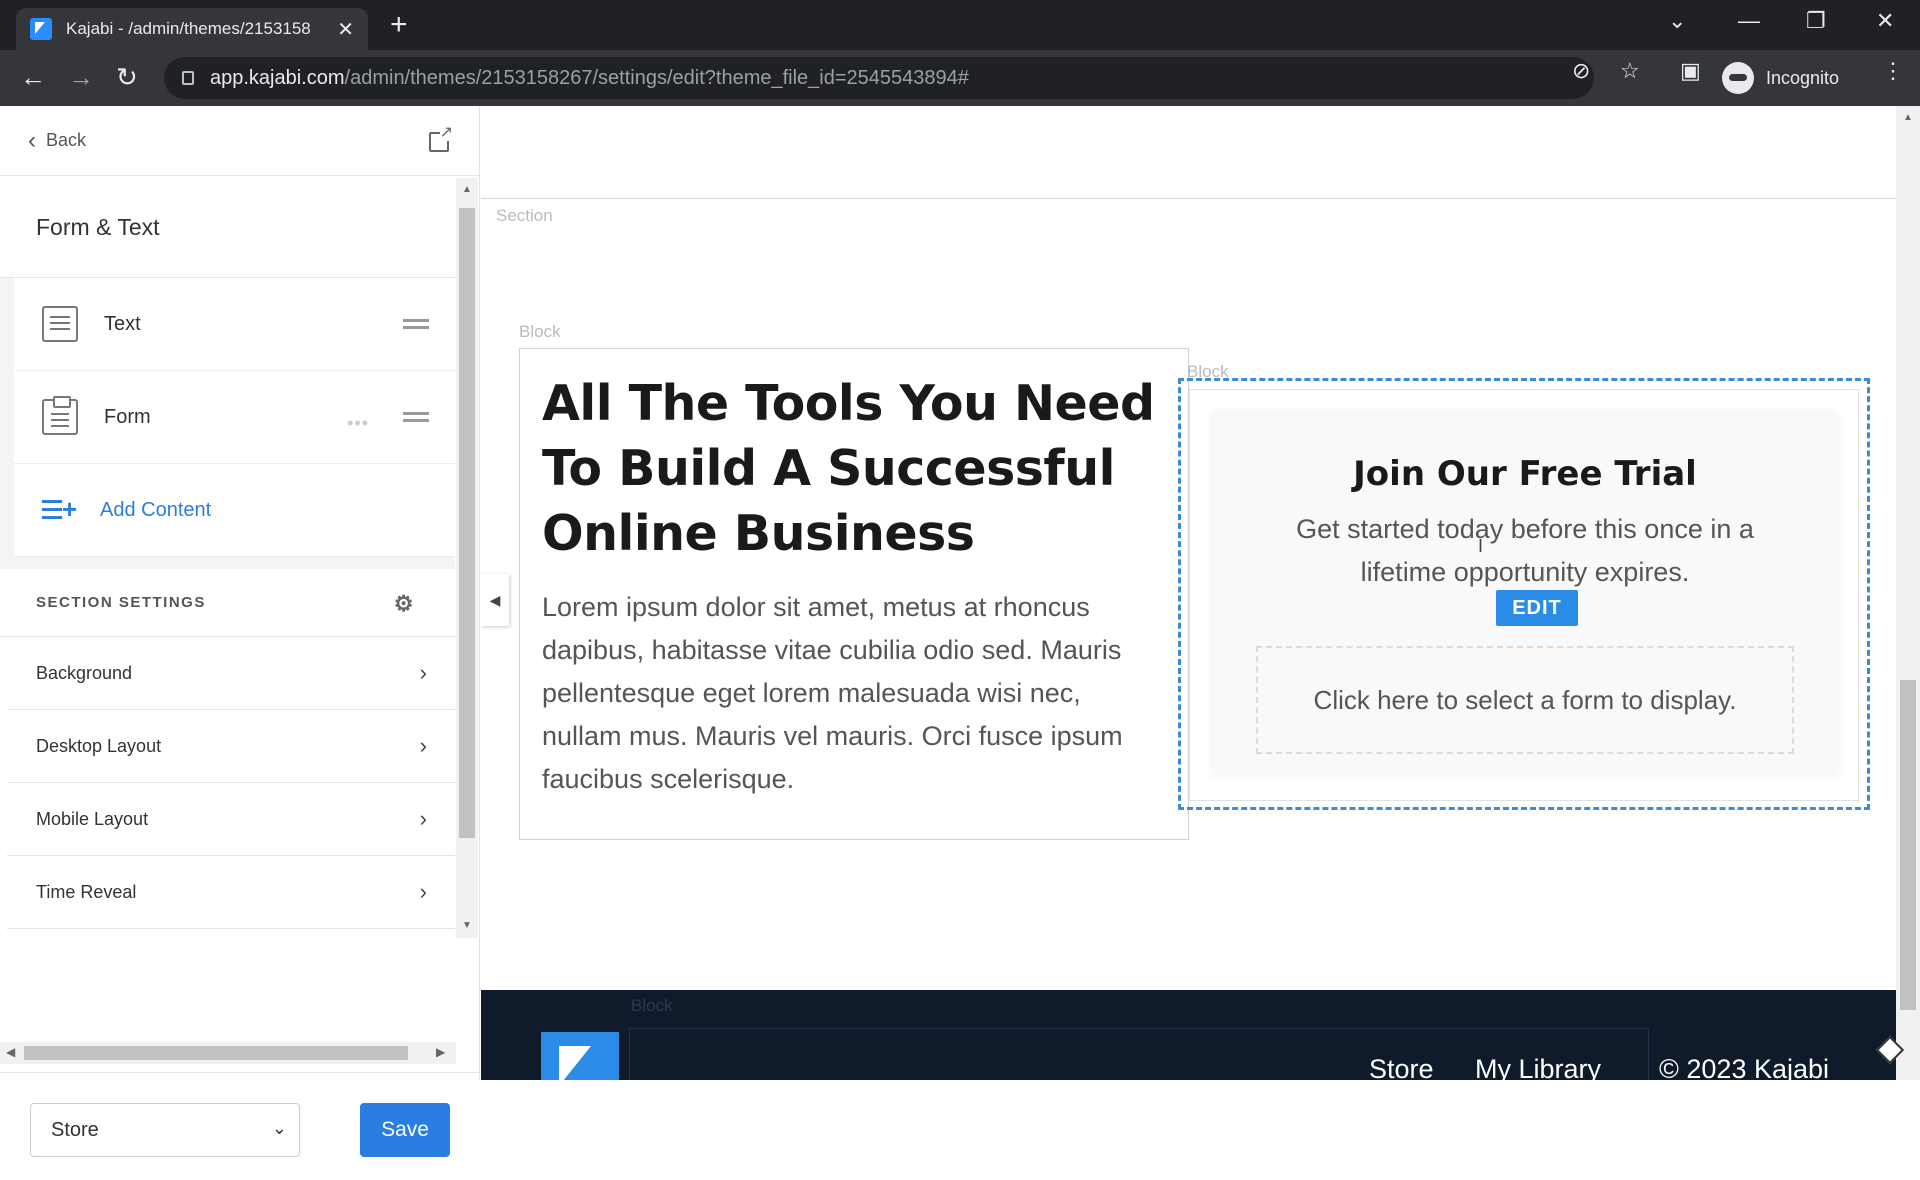 This screenshot has height=1180, width=1920. I want to click on tab-title: Kajabi - /admin/themes/2153158, so click(188, 28).